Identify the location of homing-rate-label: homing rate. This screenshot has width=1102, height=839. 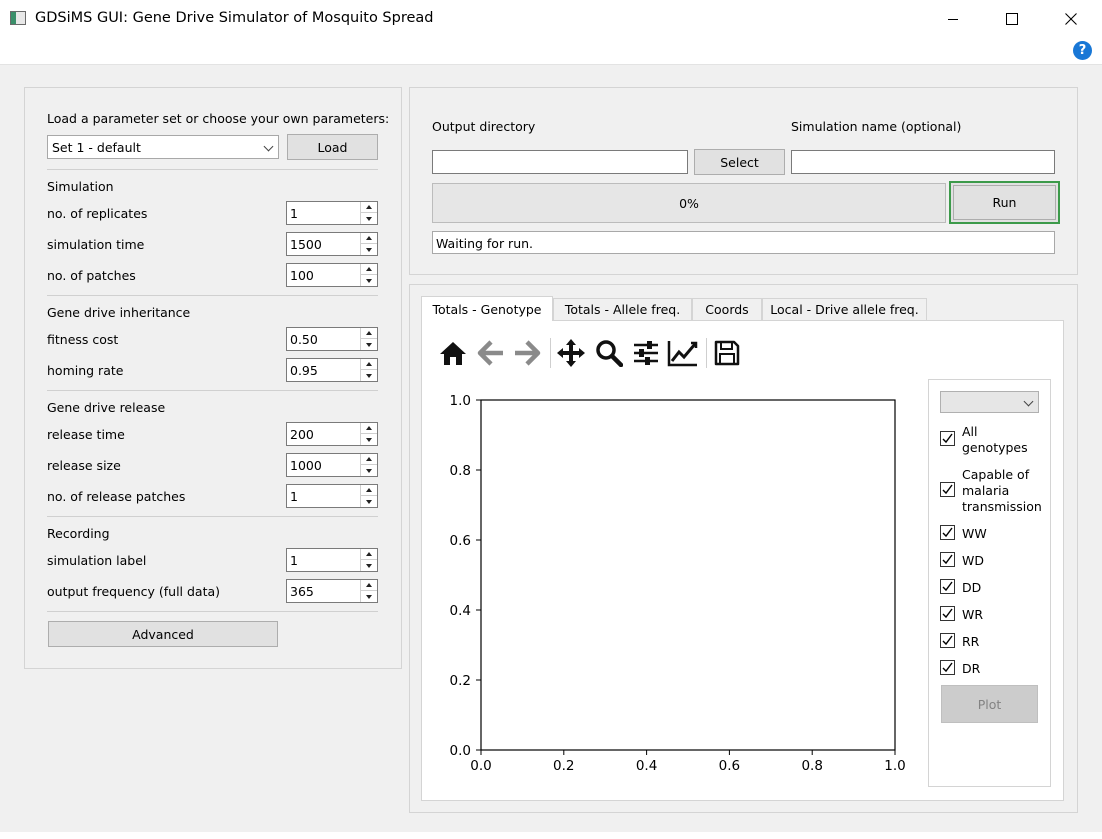
(85, 370).